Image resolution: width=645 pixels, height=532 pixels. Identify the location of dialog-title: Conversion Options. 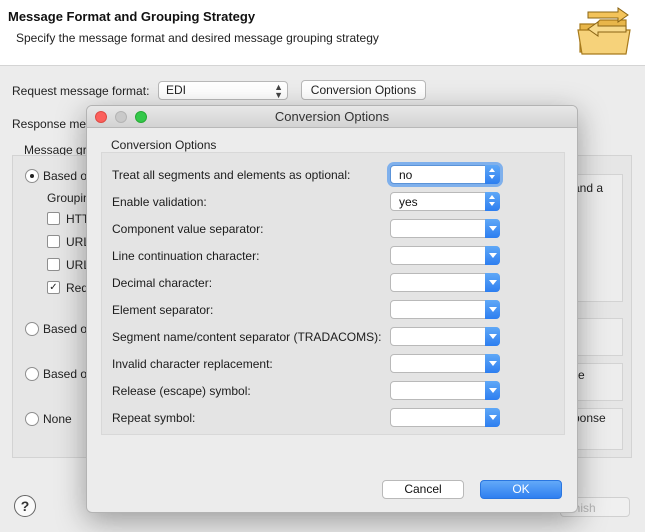
(332, 116).